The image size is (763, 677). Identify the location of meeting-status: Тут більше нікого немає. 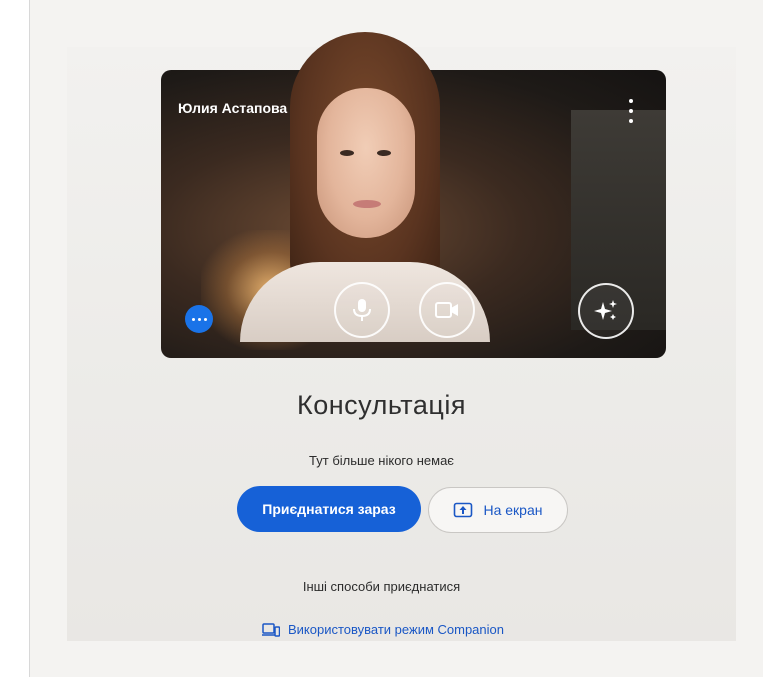
(381, 460).